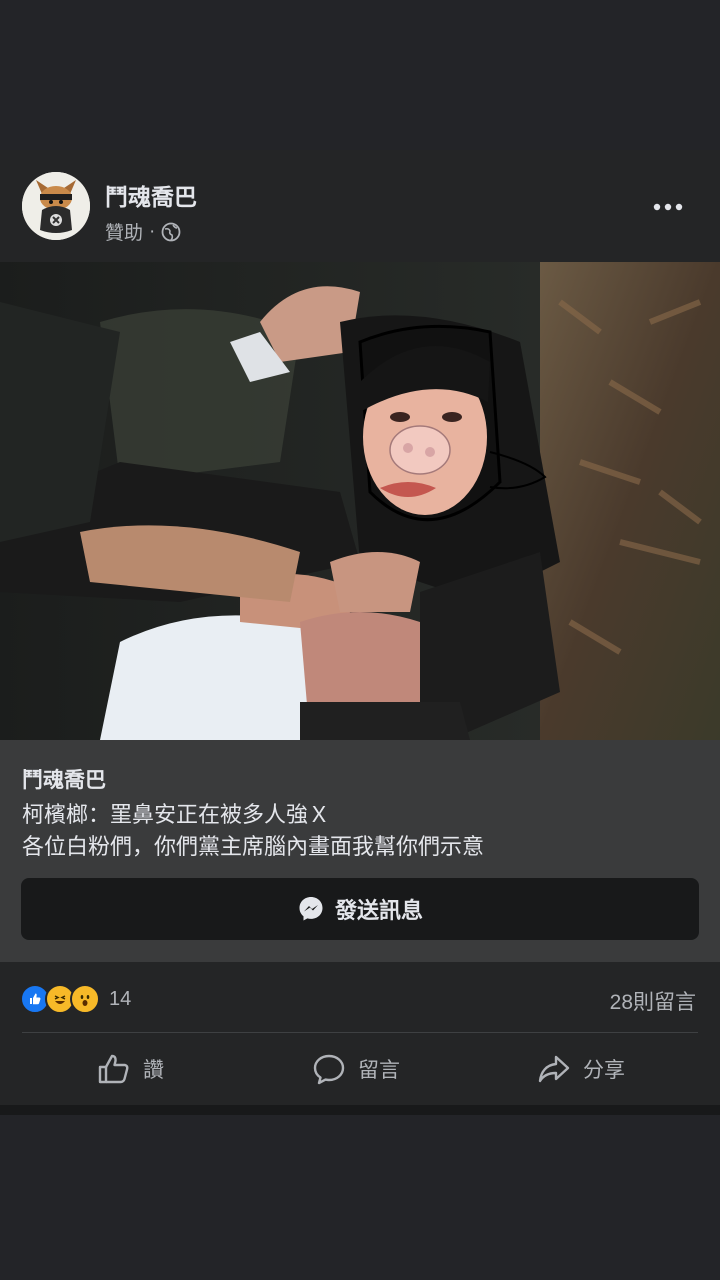 The image size is (720, 1280). I want to click on engagement-stats: 14 28則留言, so click(360, 997).